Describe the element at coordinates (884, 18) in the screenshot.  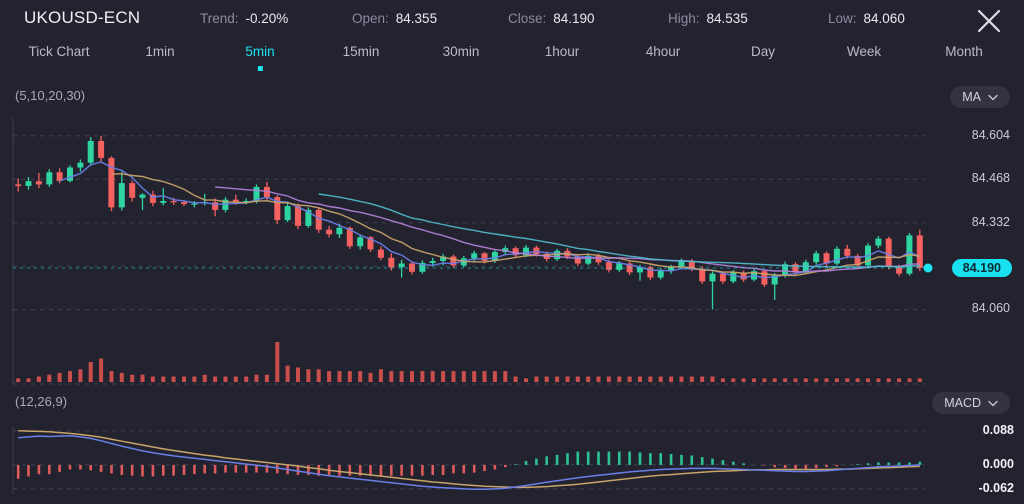
I see `stat-low-value: 84.060` at that location.